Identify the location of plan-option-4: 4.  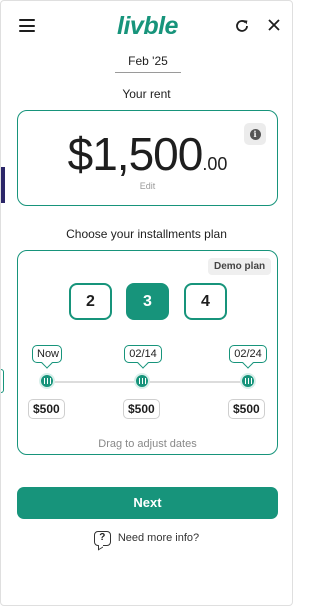
(205, 301).